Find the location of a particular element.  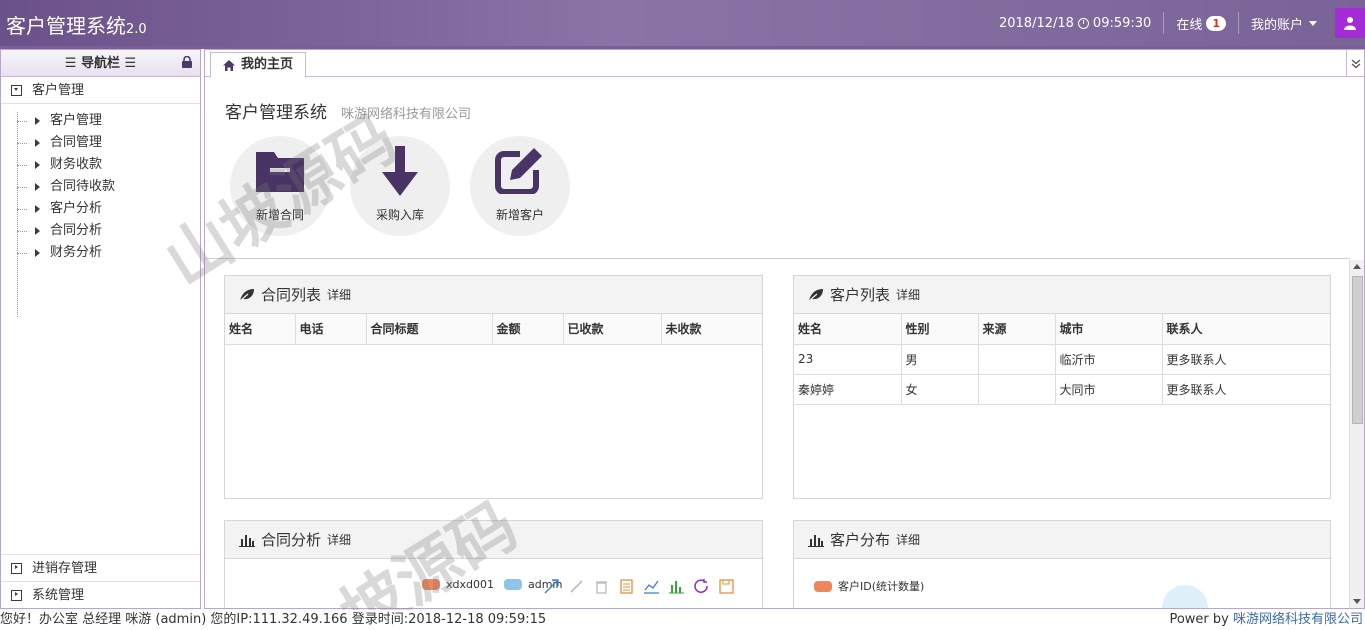

section-divider is located at coordinates (777, 258).